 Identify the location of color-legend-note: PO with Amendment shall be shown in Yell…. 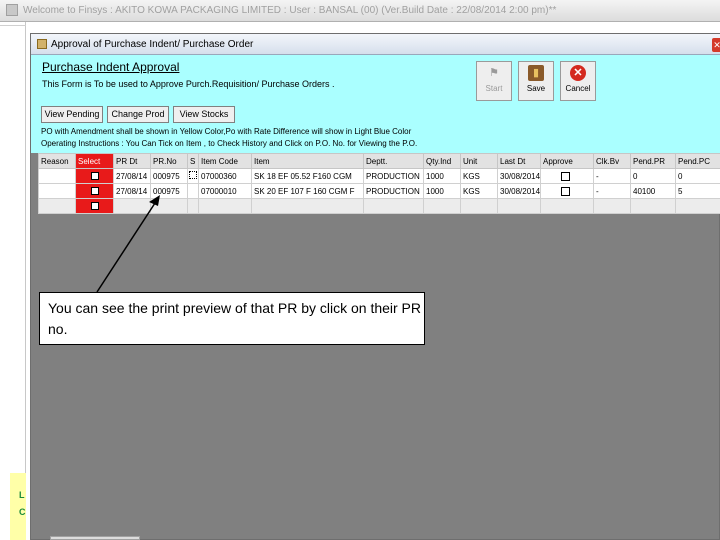
(226, 131).